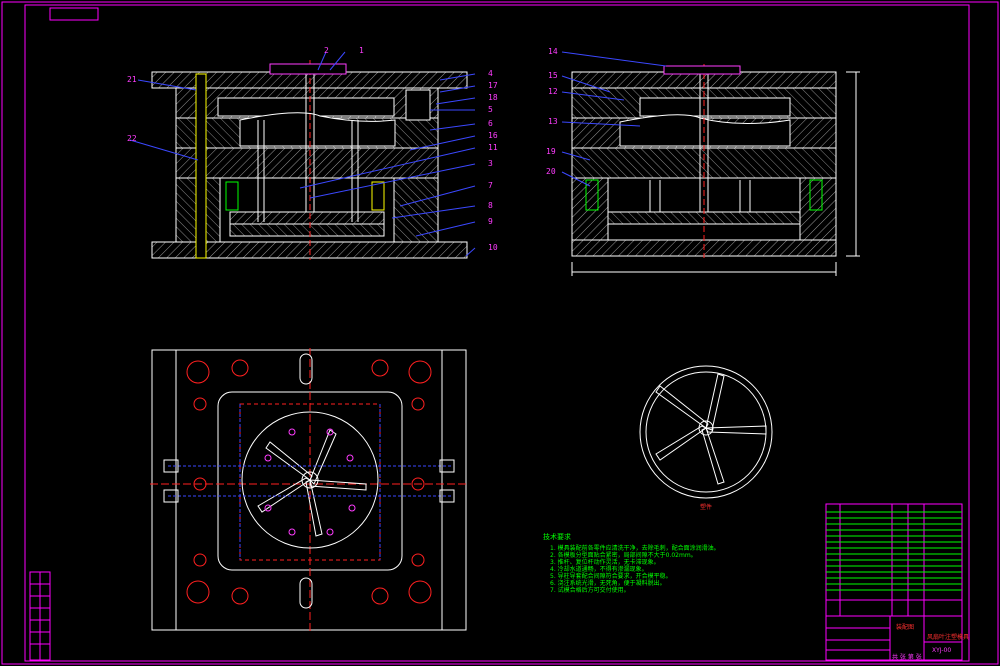 The image size is (1000, 666). Describe the element at coordinates (490, 221) in the screenshot. I see `callout-9: 9` at that location.